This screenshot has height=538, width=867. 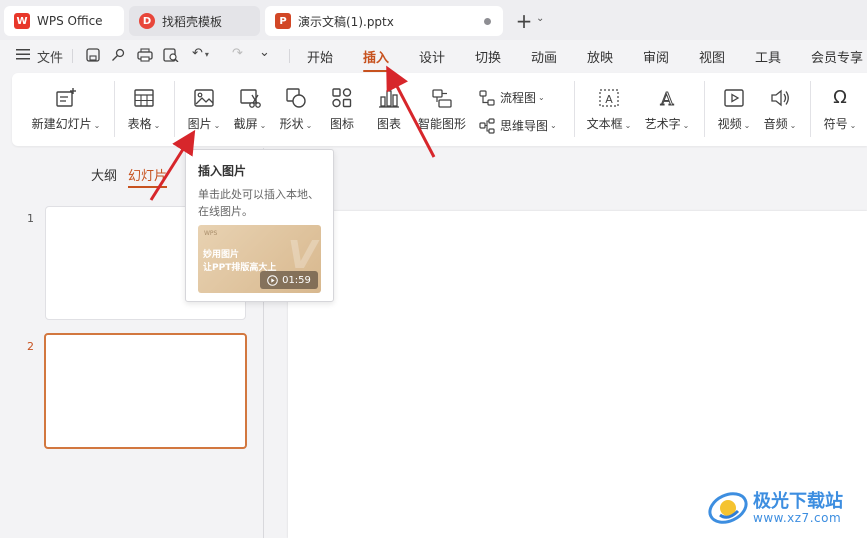 I want to click on tab-wps-office: W WPS Office, so click(x=64, y=21).